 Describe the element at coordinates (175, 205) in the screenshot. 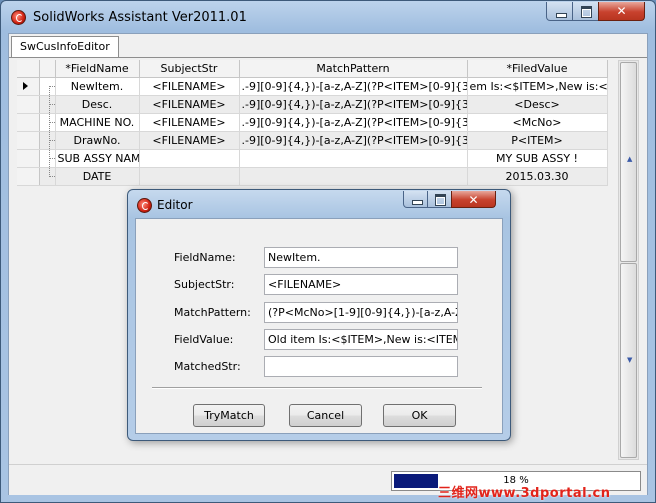

I see `editor-title: Editor` at that location.